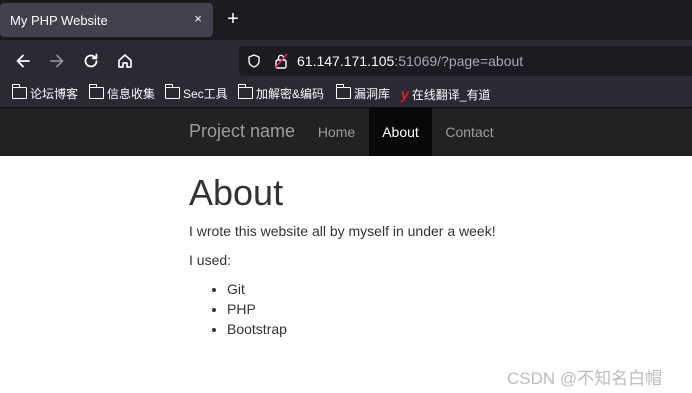 This screenshot has height=393, width=692. I want to click on shield-icon, so click(254, 61).